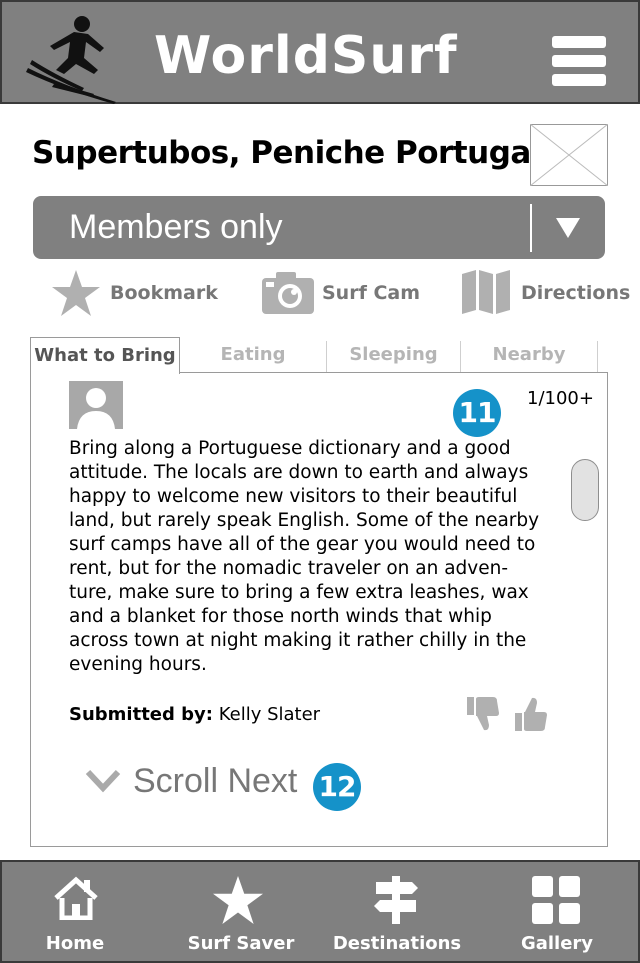 Image resolution: width=640 pixels, height=963 pixels. What do you see at coordinates (253, 355) in the screenshot?
I see `tab-eating: Eating` at bounding box center [253, 355].